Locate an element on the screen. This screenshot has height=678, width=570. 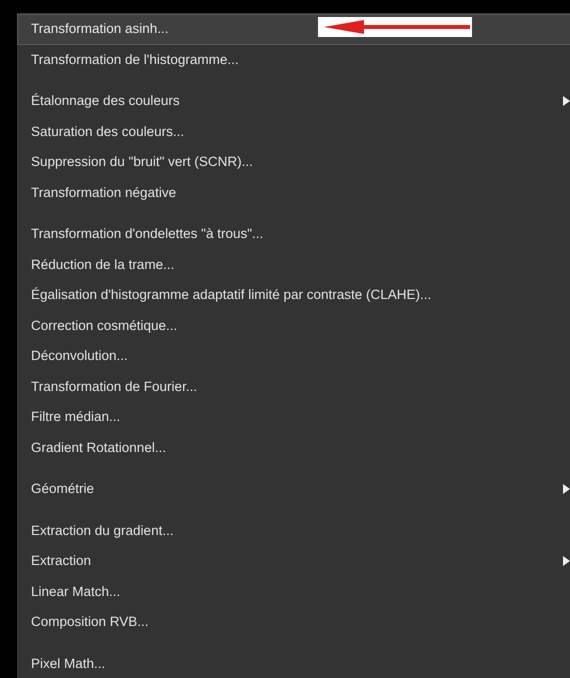
menu-item: Géométrie is located at coordinates (293, 489).